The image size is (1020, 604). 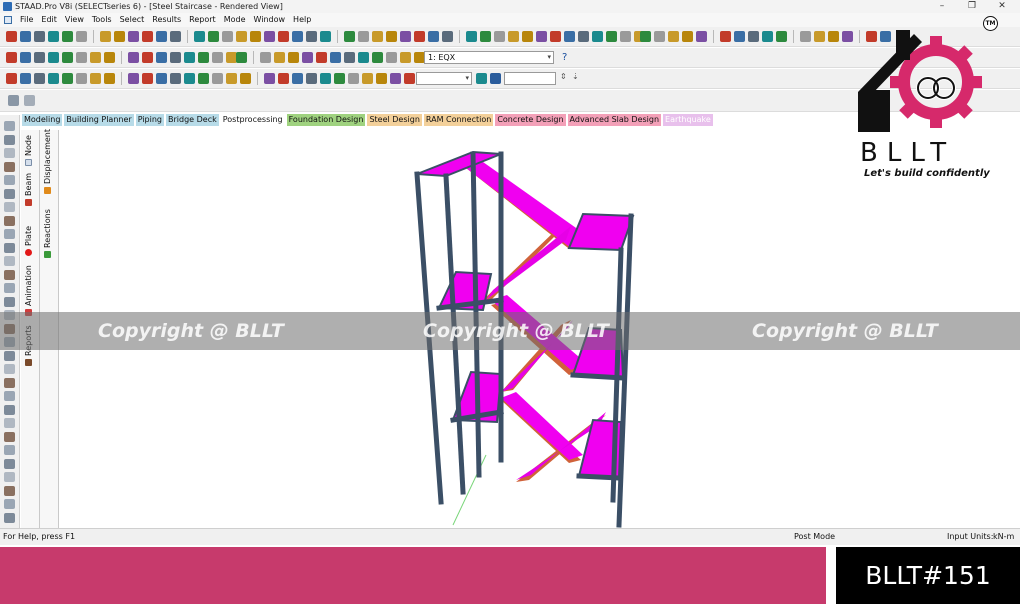 What do you see at coordinates (166, 20) in the screenshot?
I see `menu-results: Results` at bounding box center [166, 20].